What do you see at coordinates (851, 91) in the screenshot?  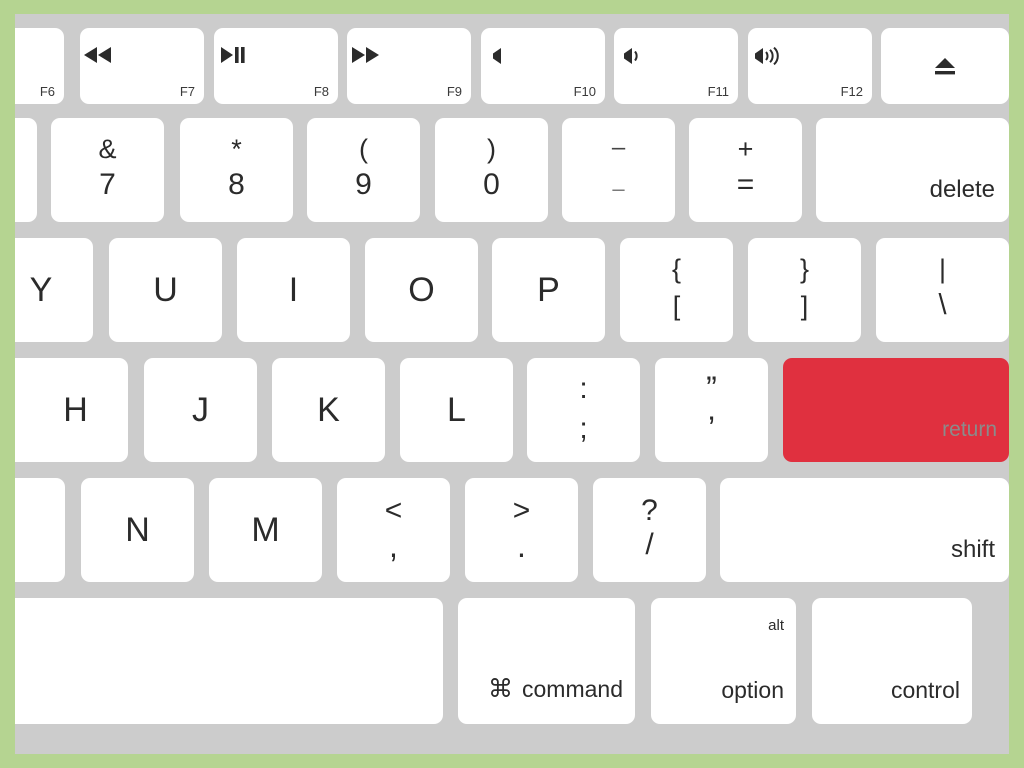 I see `key-f12-label: F12` at bounding box center [851, 91].